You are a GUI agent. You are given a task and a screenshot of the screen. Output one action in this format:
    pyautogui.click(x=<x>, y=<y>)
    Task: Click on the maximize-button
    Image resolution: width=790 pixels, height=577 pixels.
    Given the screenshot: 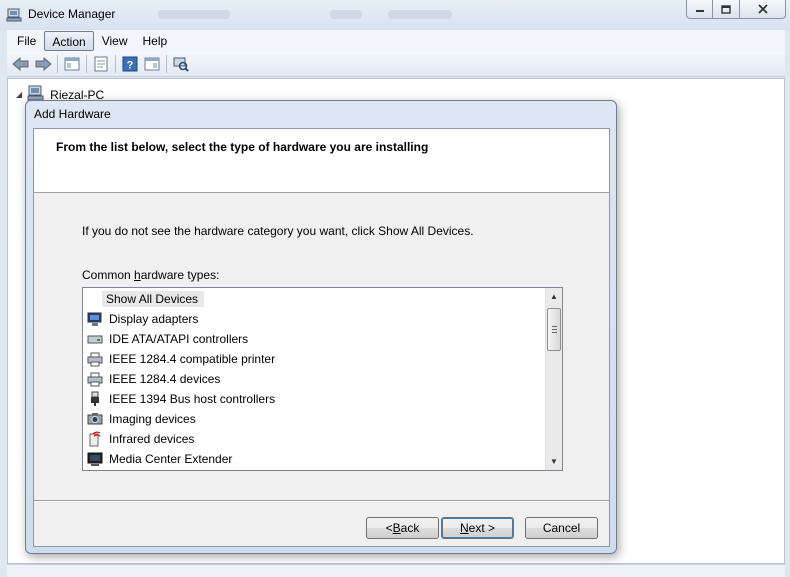 What is the action you would take?
    pyautogui.click(x=726, y=9)
    